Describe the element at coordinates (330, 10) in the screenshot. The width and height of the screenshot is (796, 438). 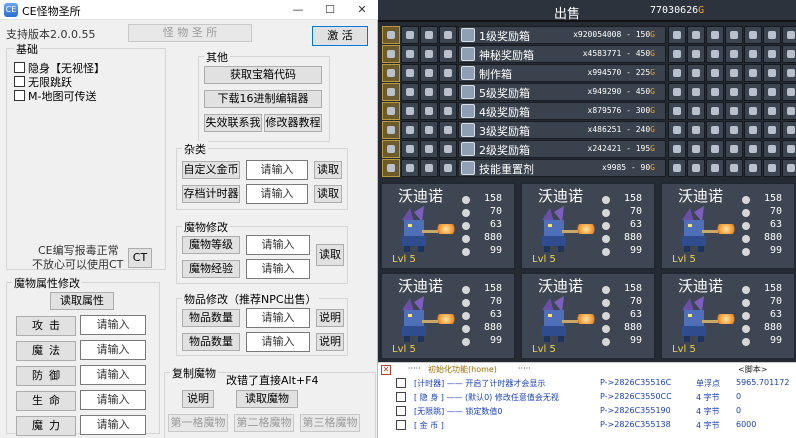
I see `maximize-button: ☐` at that location.